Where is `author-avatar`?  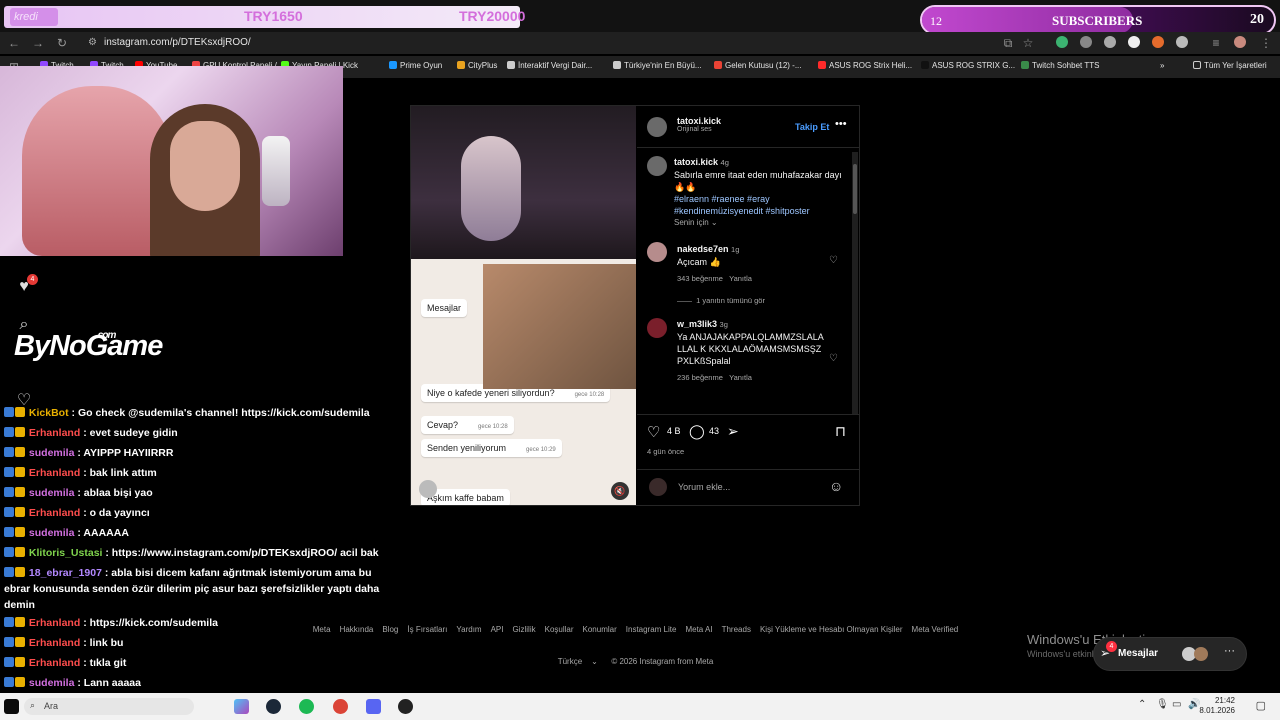 author-avatar is located at coordinates (657, 127).